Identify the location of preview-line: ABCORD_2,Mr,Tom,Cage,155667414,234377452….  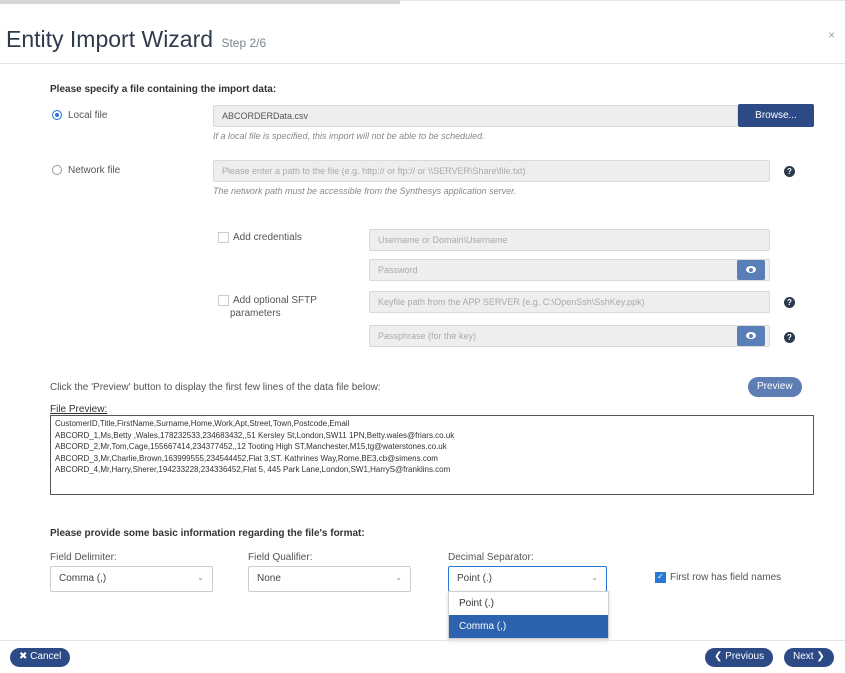
(251, 446).